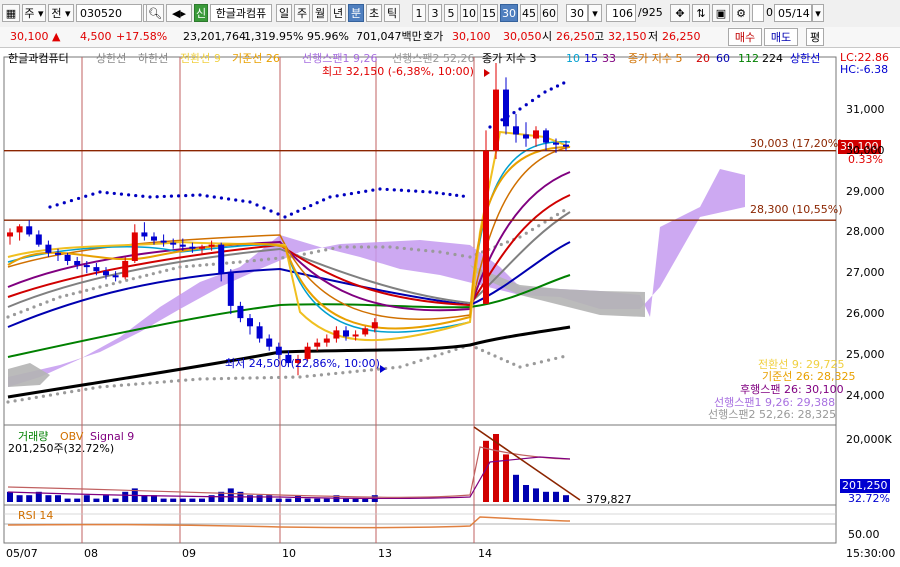 This screenshot has width=900, height=567. What do you see at coordinates (818, 13) in the screenshot?
I see `date-picker-icon: ▾` at bounding box center [818, 13].